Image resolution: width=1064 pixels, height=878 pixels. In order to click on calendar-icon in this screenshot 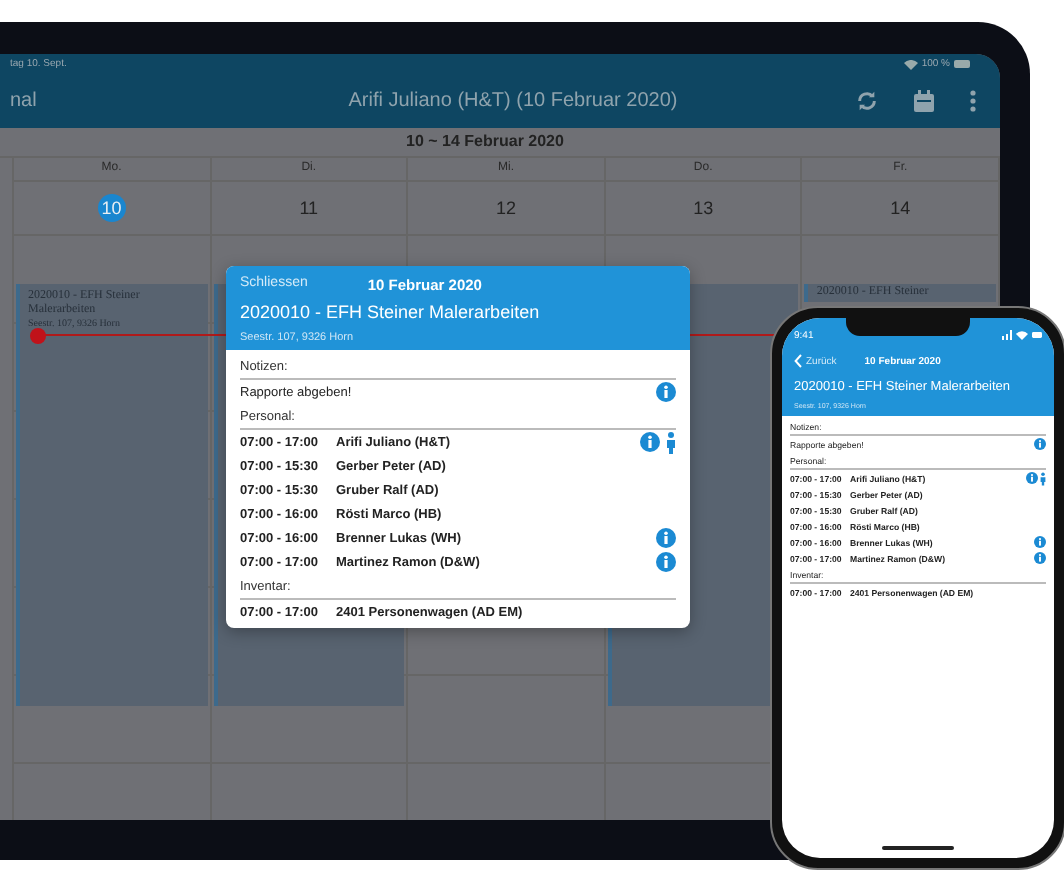, I will do `click(924, 101)`.